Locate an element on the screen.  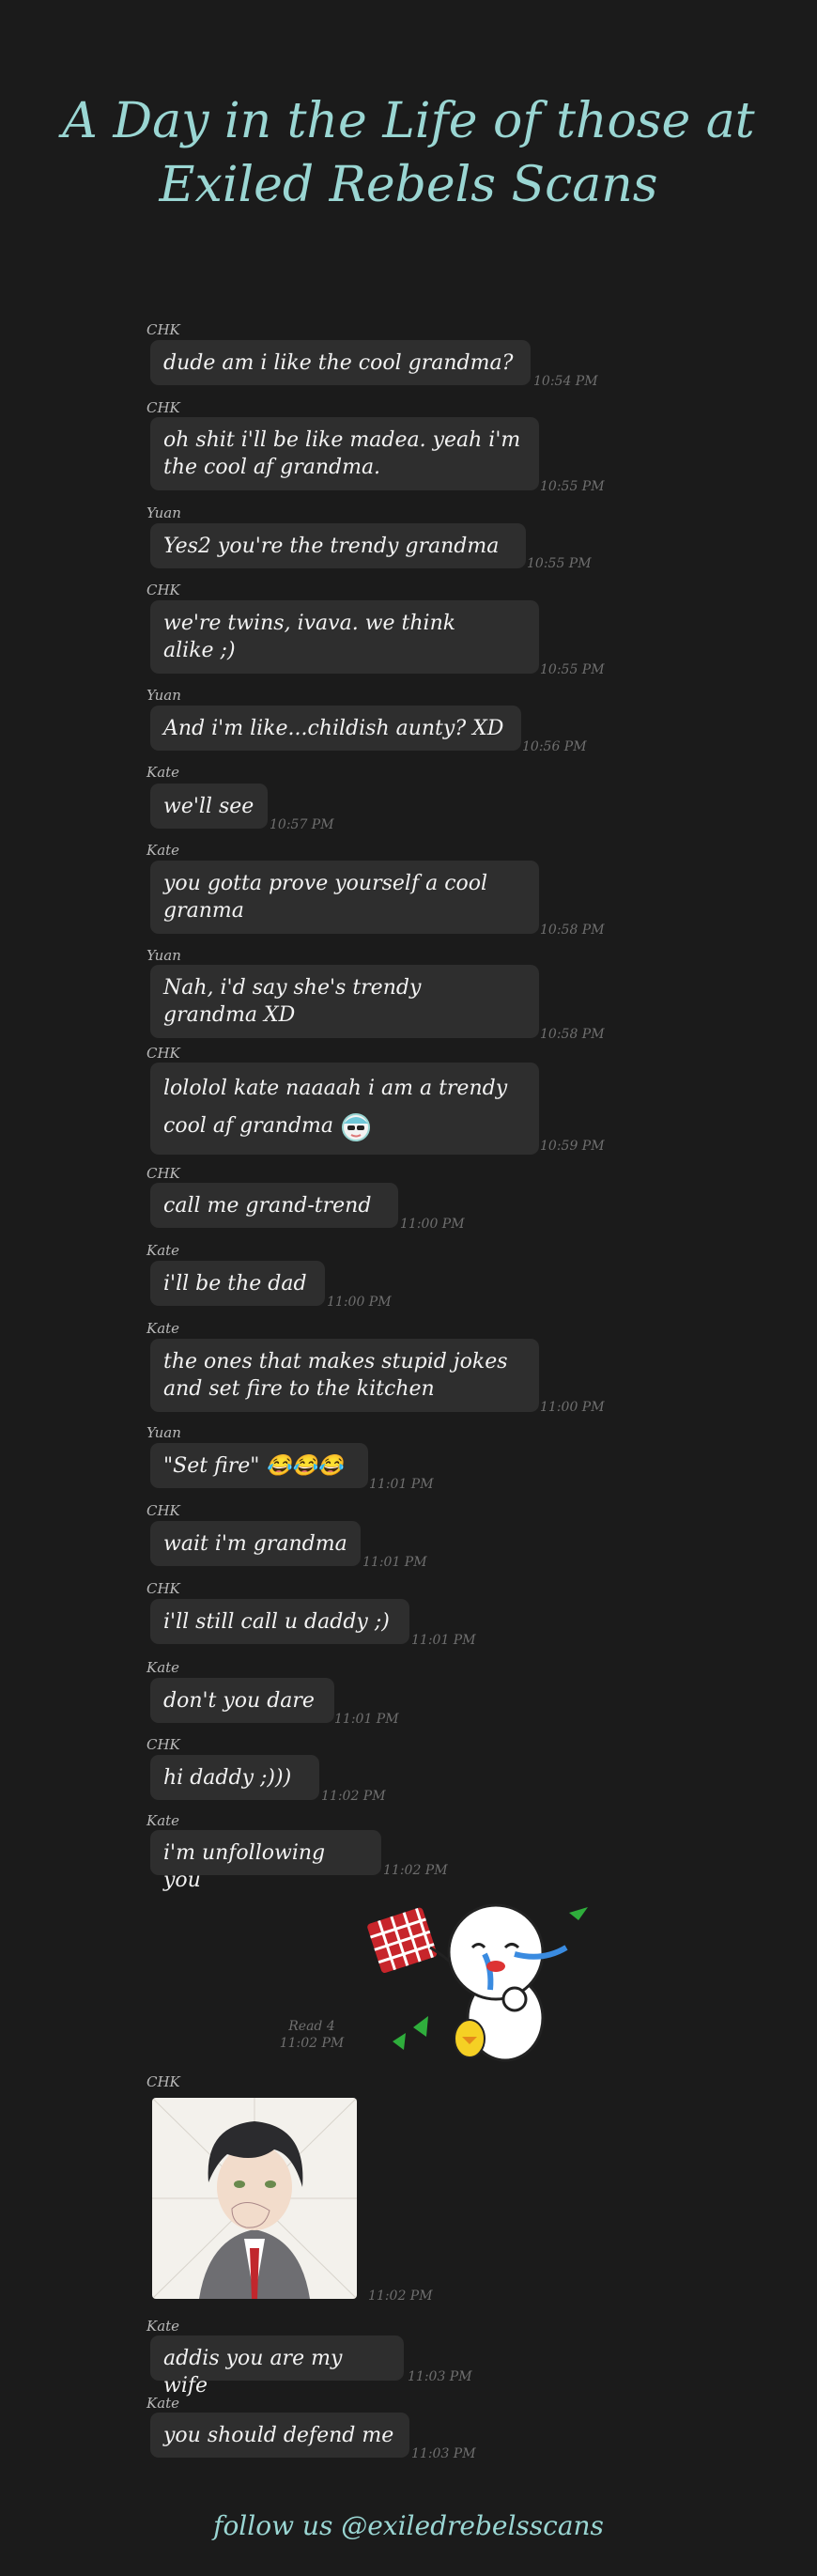
message-time: 10:54 PM is located at coordinates (565, 381).